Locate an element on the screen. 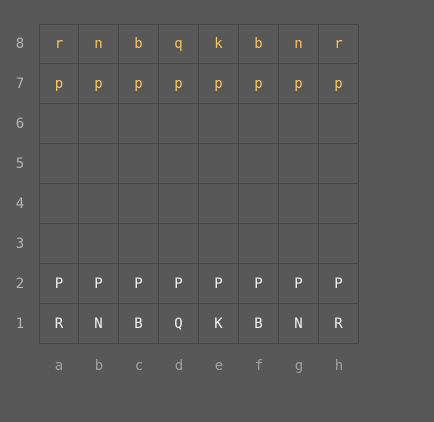 The image size is (434, 422). square-h1: R is located at coordinates (339, 324).